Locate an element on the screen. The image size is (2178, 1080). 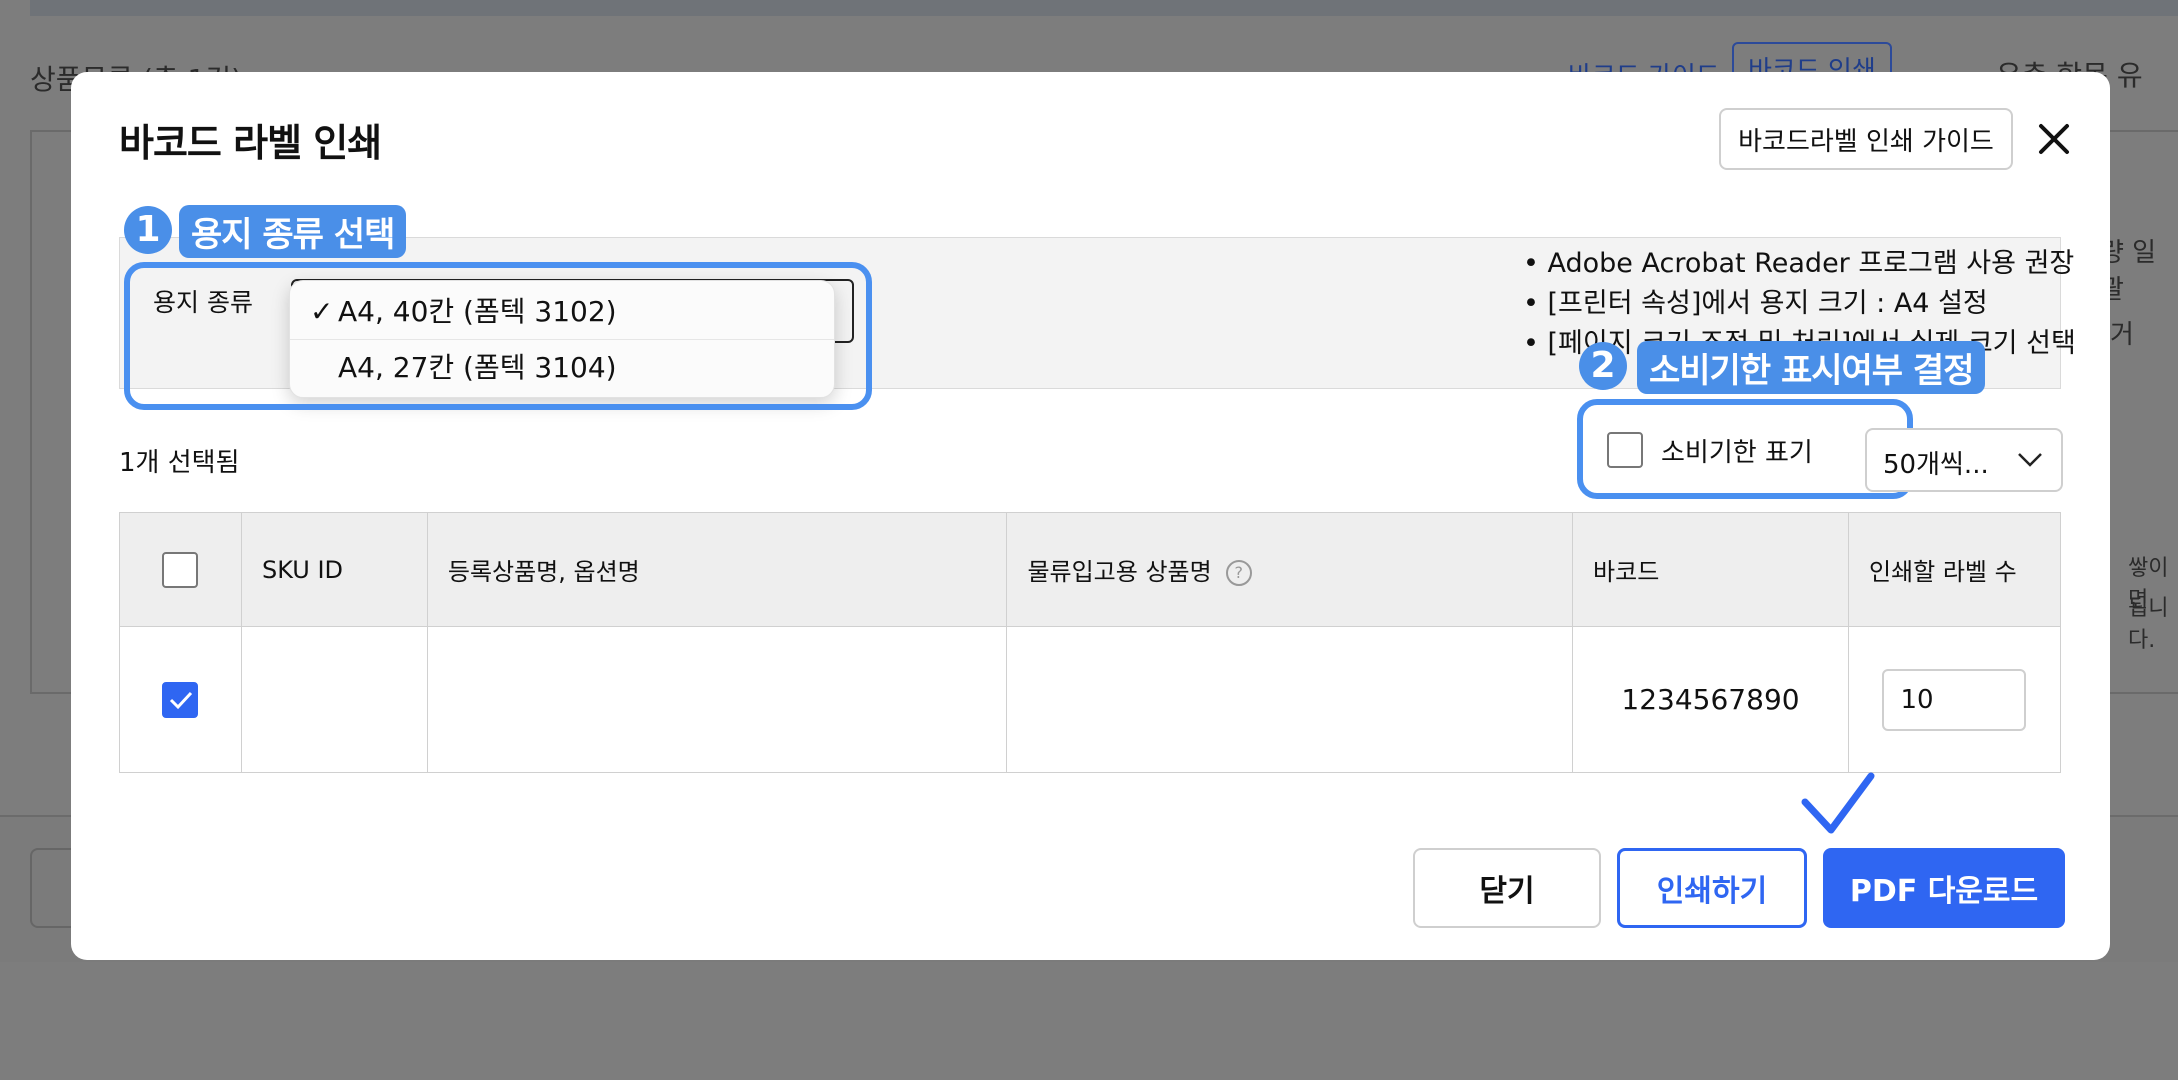
cell-label-count is located at coordinates (1954, 699).